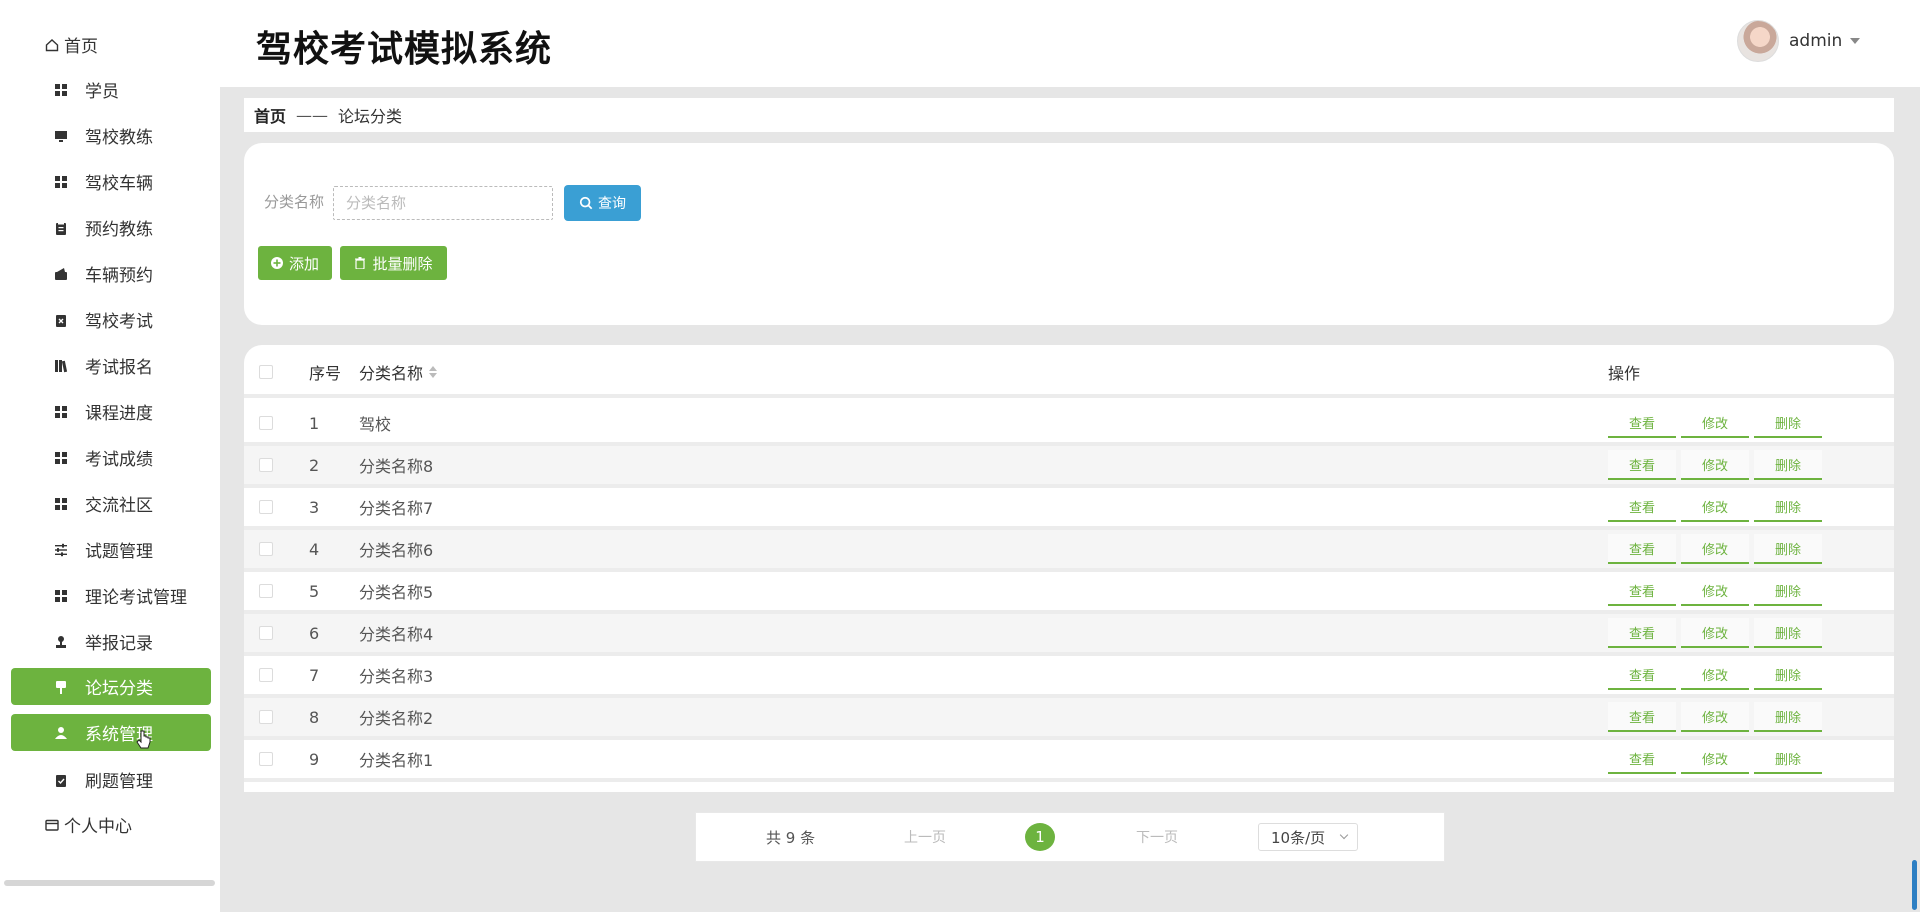 Image resolution: width=1920 pixels, height=912 pixels. Describe the element at coordinates (1069, 761) in the screenshot. I see `table-row: 9 分类名称1 查看 修改 删除` at that location.